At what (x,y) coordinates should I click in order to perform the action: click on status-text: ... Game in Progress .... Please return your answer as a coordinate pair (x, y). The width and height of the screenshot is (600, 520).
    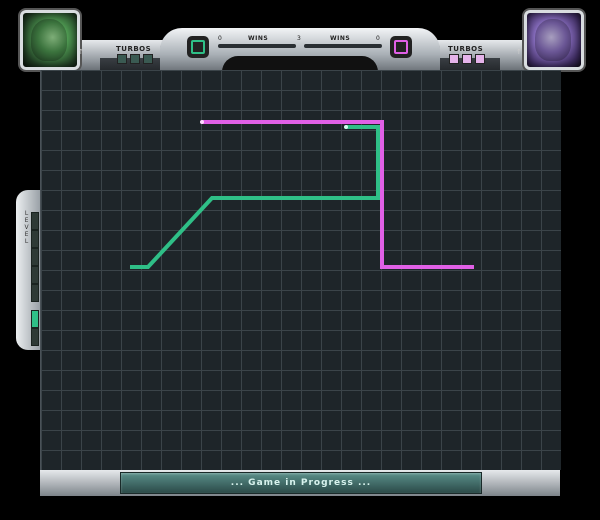
    Looking at the image, I should click on (301, 483).